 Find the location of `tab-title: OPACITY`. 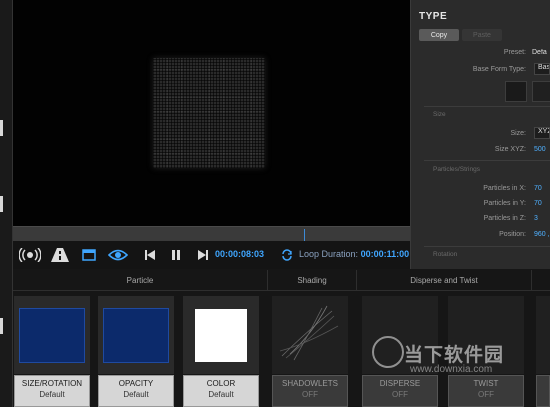

tab-title: OPACITY is located at coordinates (136, 383).